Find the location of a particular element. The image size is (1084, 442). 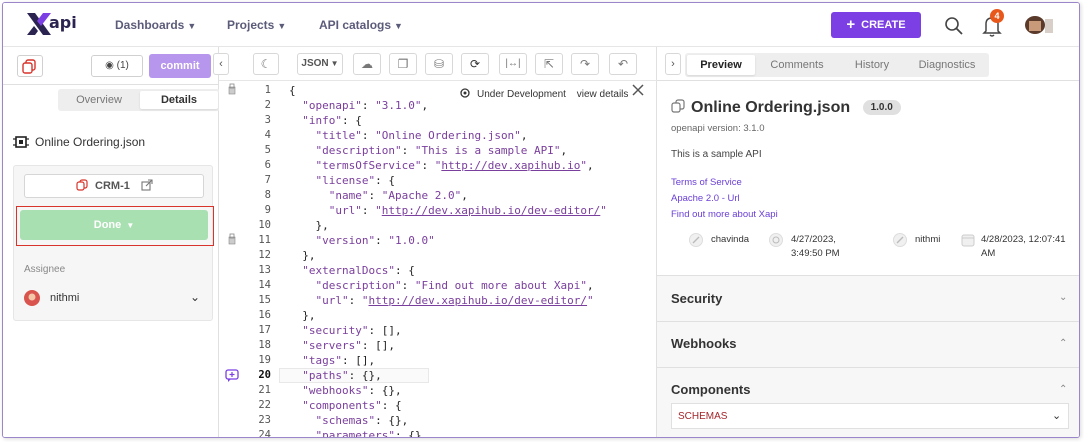

download-button: ☁ is located at coordinates (367, 64).